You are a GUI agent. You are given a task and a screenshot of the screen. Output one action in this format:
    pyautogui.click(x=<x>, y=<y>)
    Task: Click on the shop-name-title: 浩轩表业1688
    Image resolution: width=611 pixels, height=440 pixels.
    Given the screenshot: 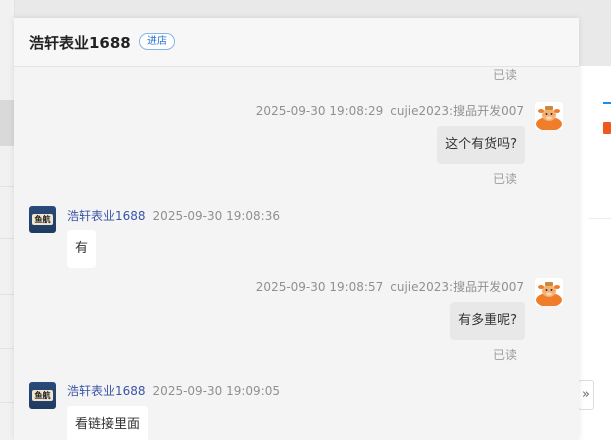 What is the action you would take?
    pyautogui.click(x=80, y=43)
    